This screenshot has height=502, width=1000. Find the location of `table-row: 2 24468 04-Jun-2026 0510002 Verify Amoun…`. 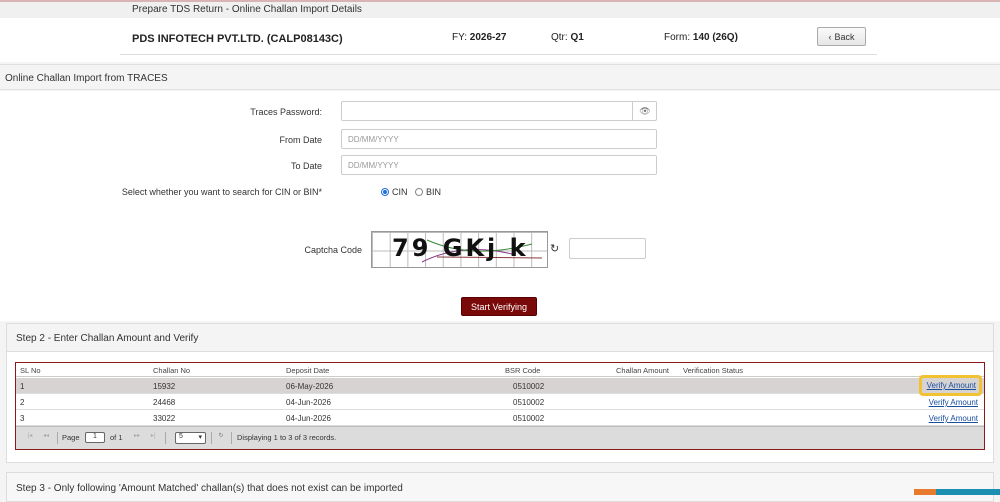

table-row: 2 24468 04-Jun-2026 0510002 Verify Amoun… is located at coordinates (500, 402).